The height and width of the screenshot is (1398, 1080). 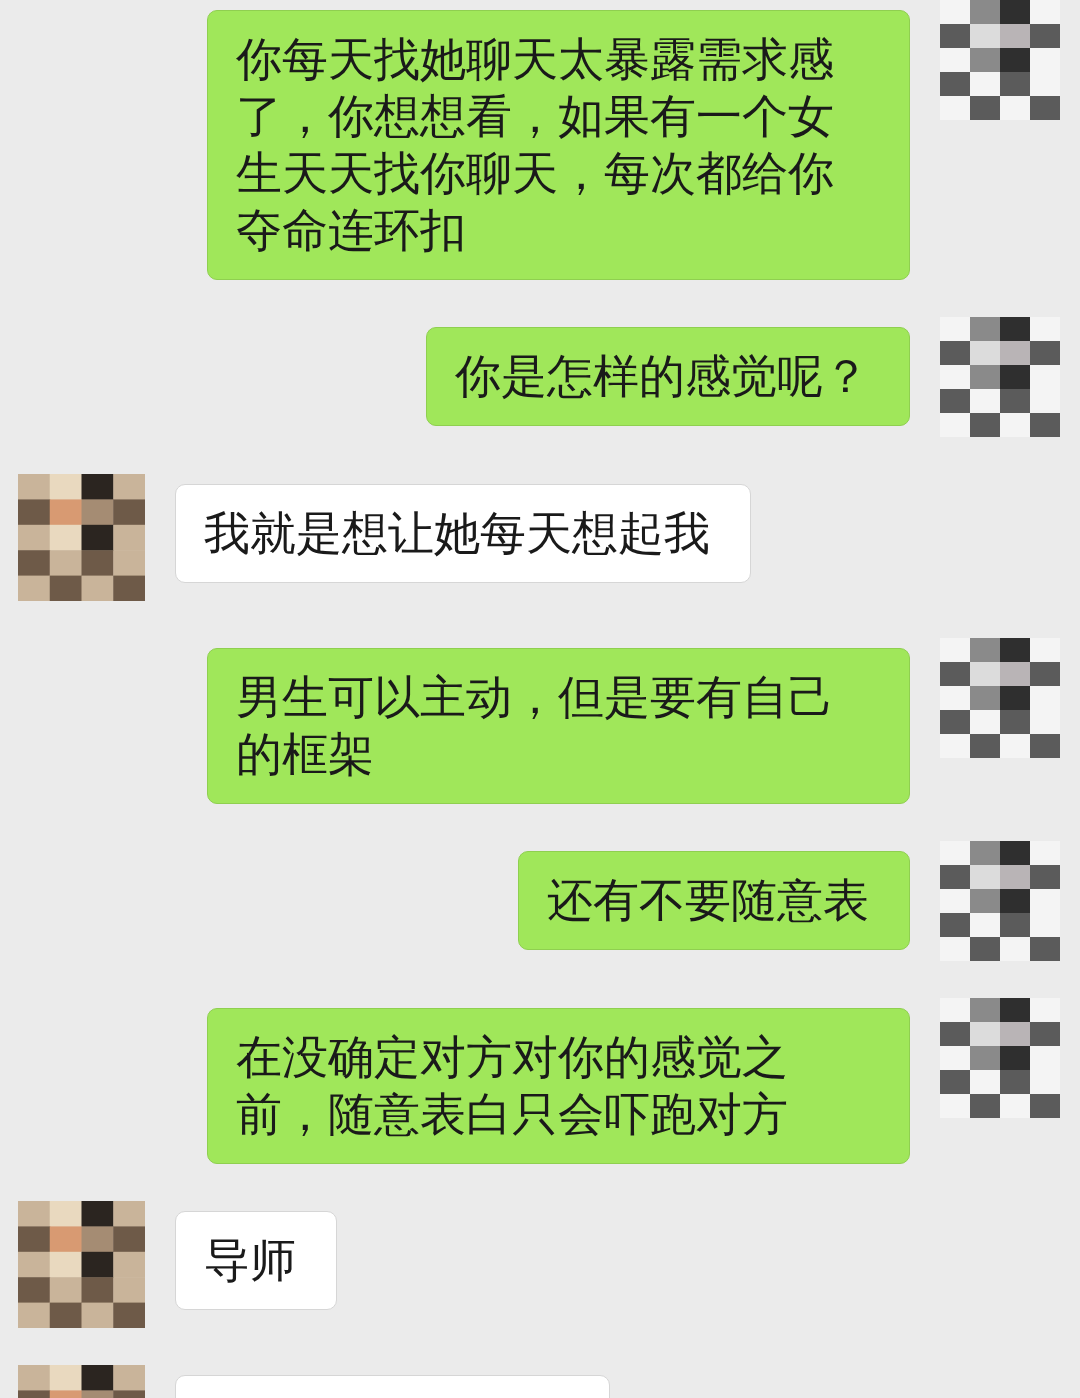 I want to click on message-bubble: 你是怎样的感觉呢？, so click(x=668, y=376).